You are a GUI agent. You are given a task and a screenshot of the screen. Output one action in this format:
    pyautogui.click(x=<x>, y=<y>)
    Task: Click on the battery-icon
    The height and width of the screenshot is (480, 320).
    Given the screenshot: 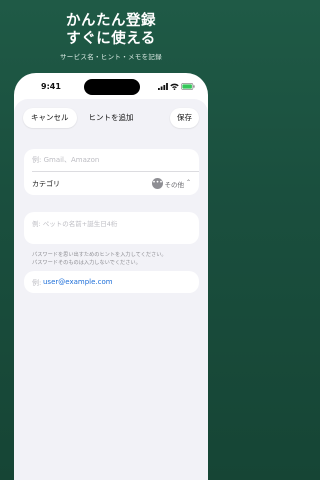 What is the action you would take?
    pyautogui.click(x=188, y=86)
    